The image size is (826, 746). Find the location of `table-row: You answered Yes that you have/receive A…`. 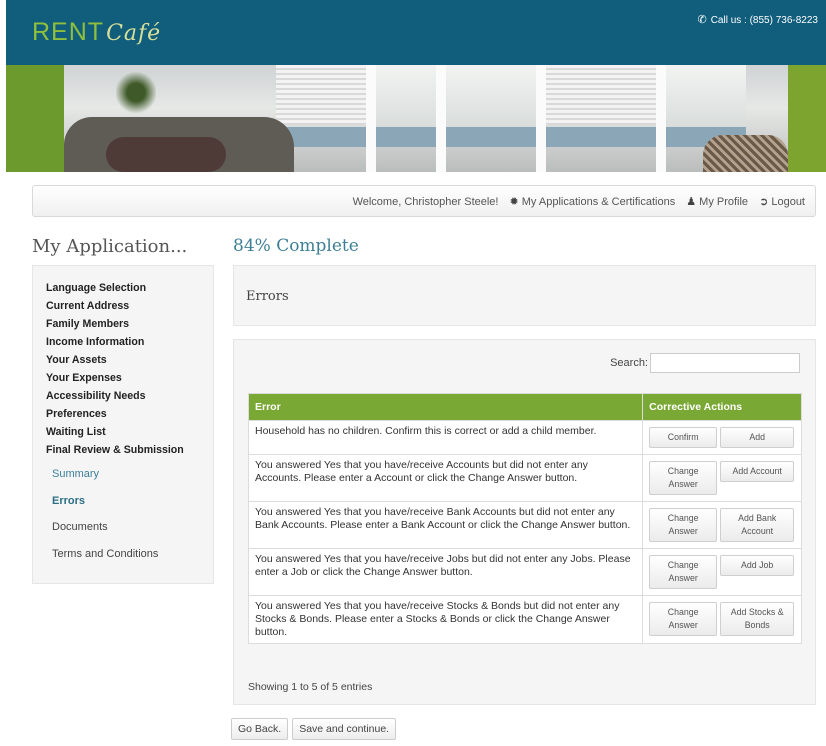

table-row: You answered Yes that you have/receive A… is located at coordinates (524, 478).